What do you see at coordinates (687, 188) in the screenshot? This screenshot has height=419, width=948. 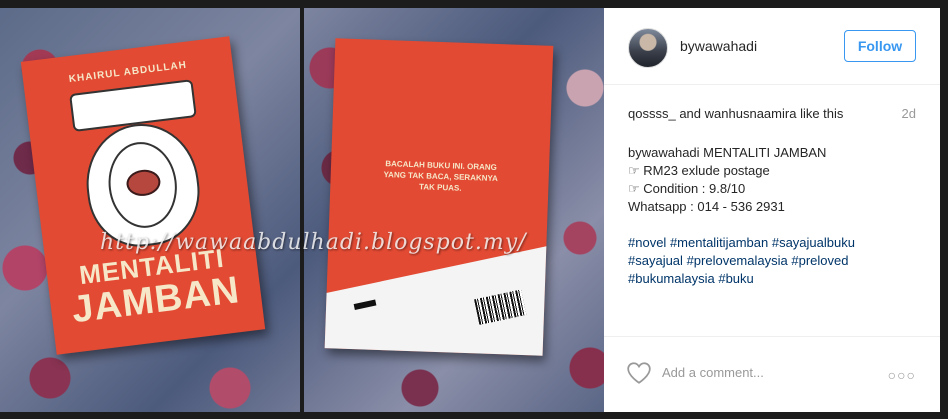 I see `caption-condition-line: ☞ Condition : 9.8/10` at bounding box center [687, 188].